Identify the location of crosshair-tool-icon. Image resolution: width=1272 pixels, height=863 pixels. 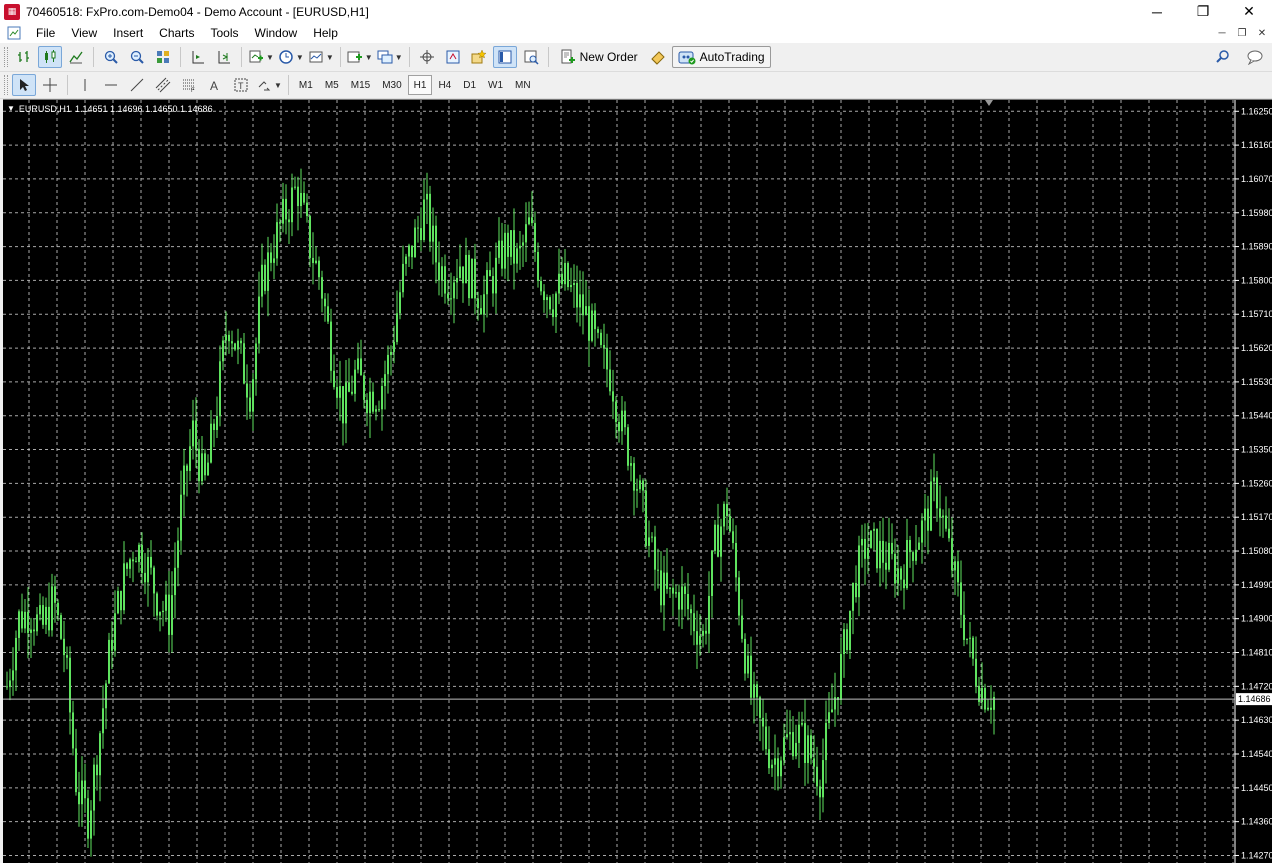
(50, 85).